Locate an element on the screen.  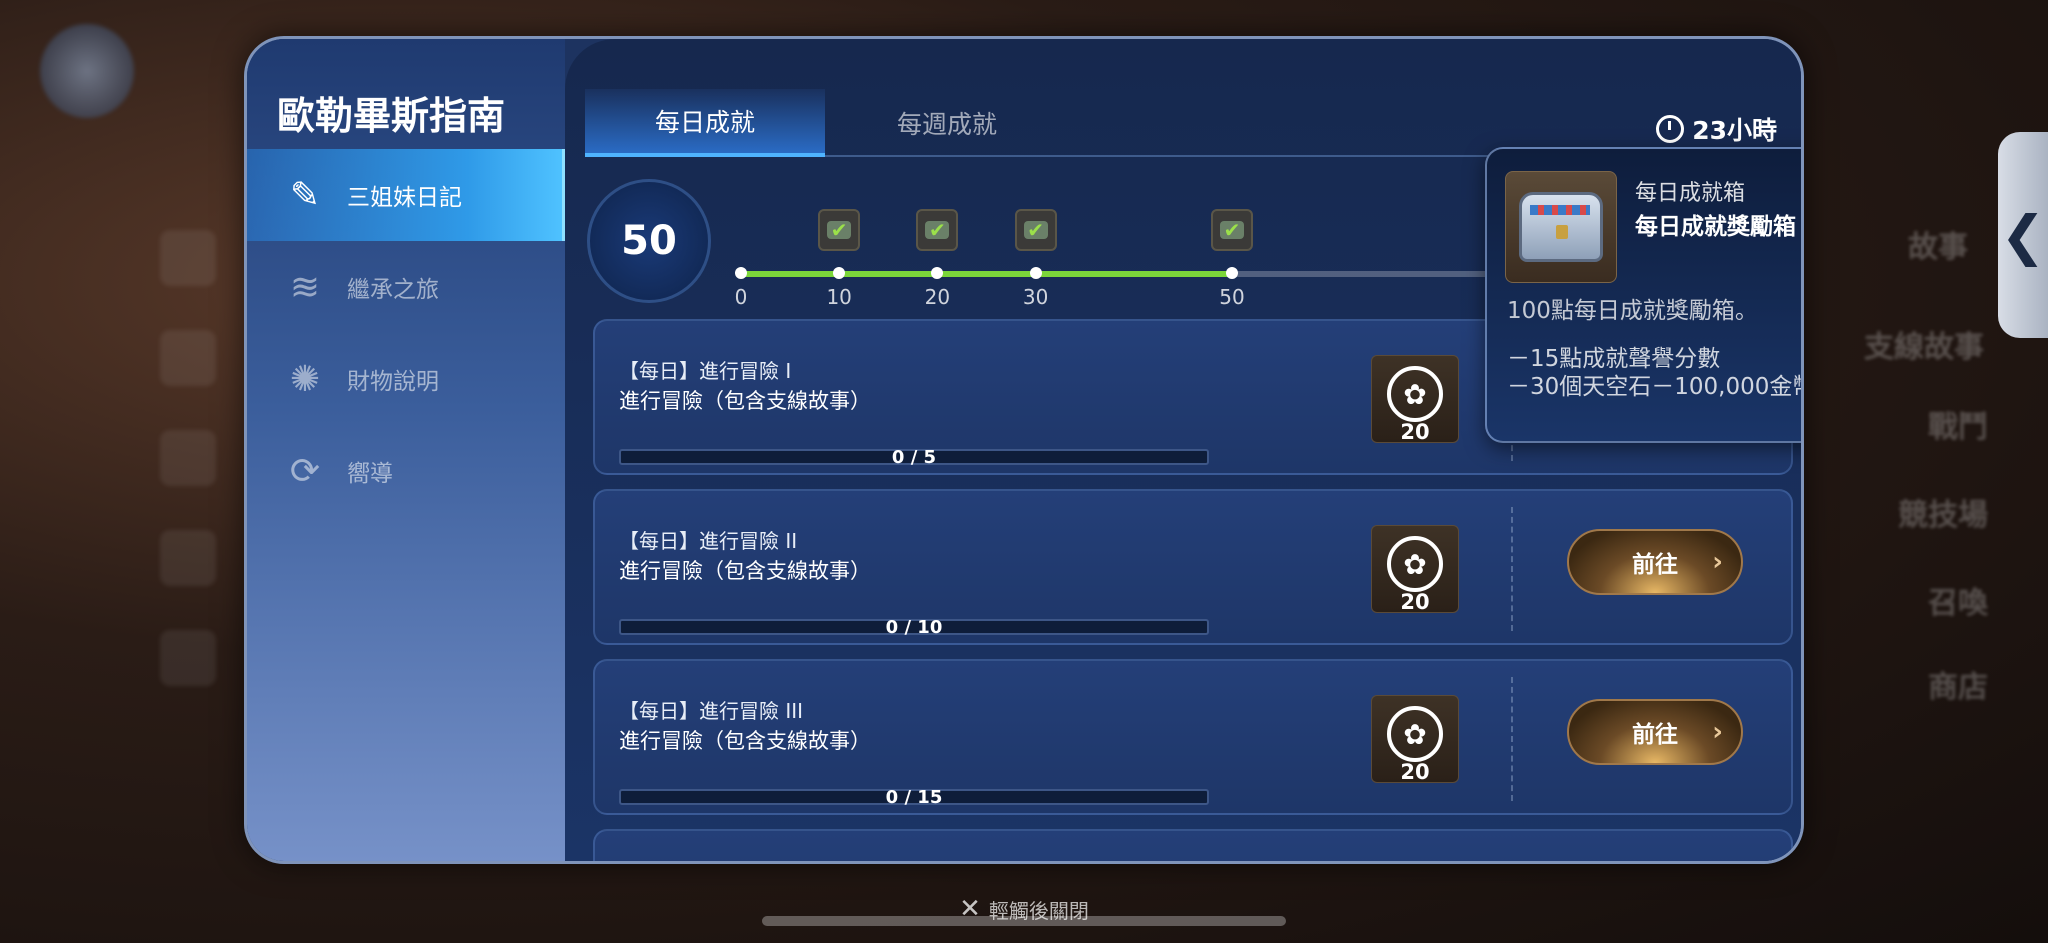
task-row is located at coordinates (1193, 845).